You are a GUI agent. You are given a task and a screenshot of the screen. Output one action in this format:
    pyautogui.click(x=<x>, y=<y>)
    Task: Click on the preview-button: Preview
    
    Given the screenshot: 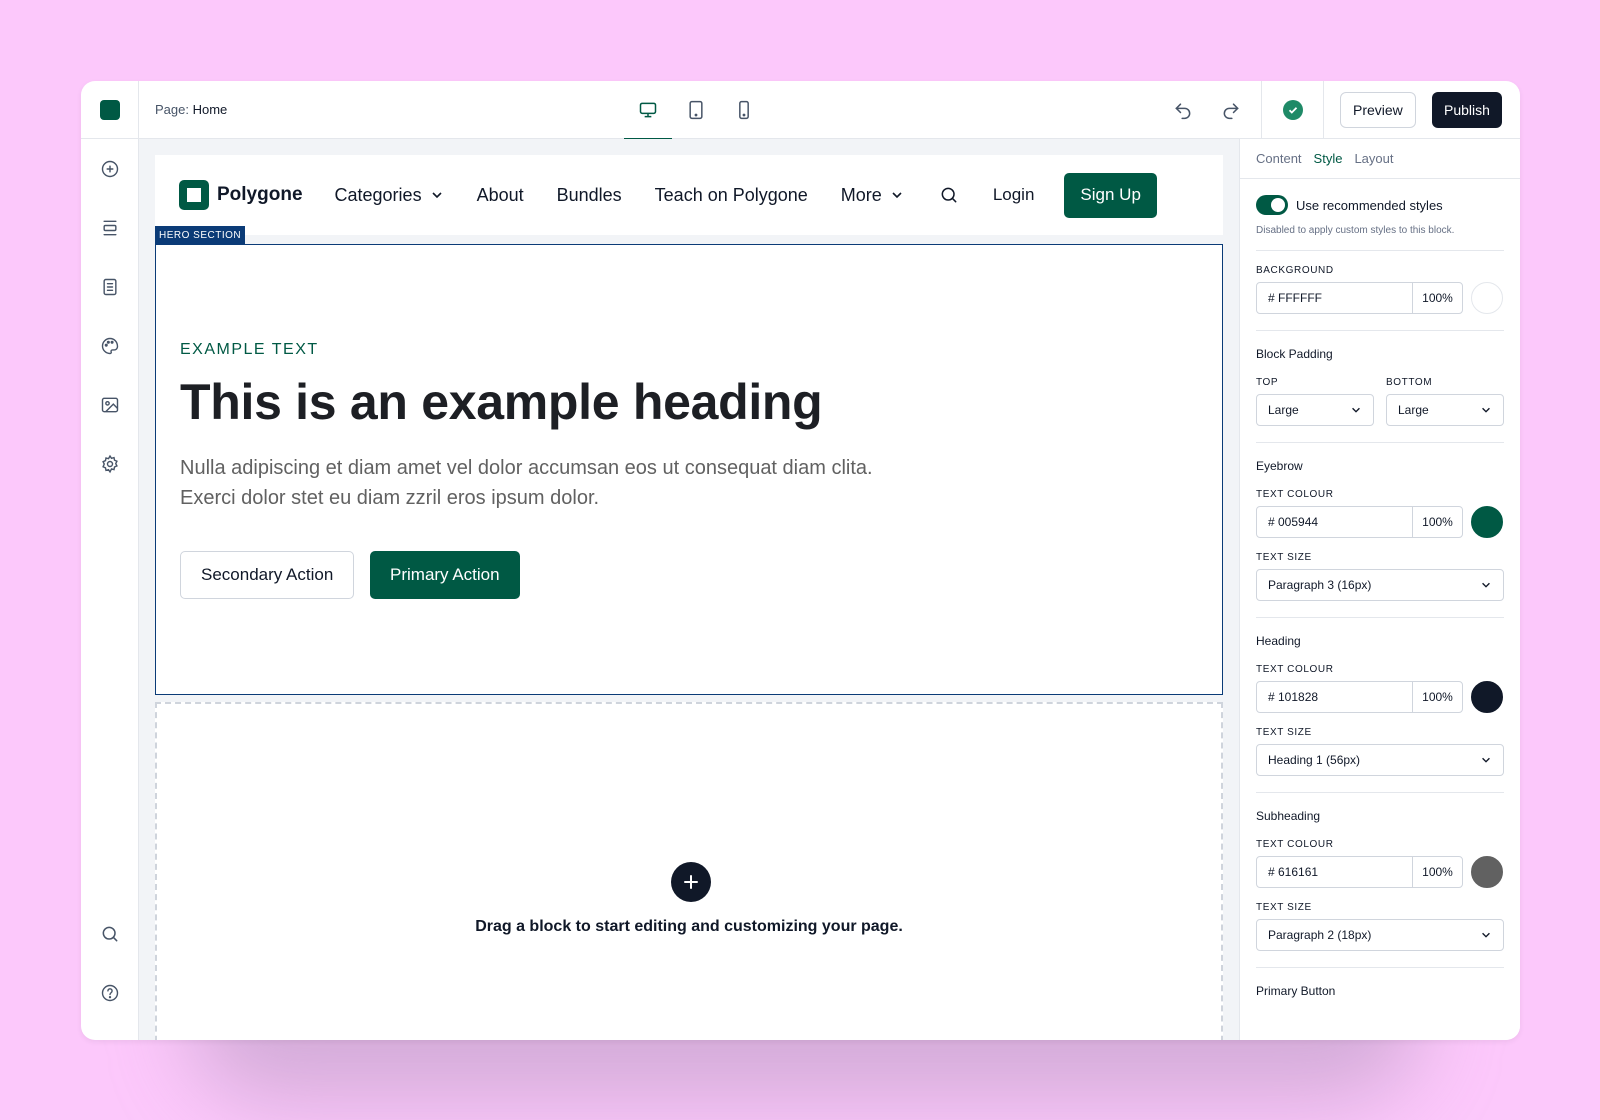 What is the action you would take?
    pyautogui.click(x=1378, y=110)
    